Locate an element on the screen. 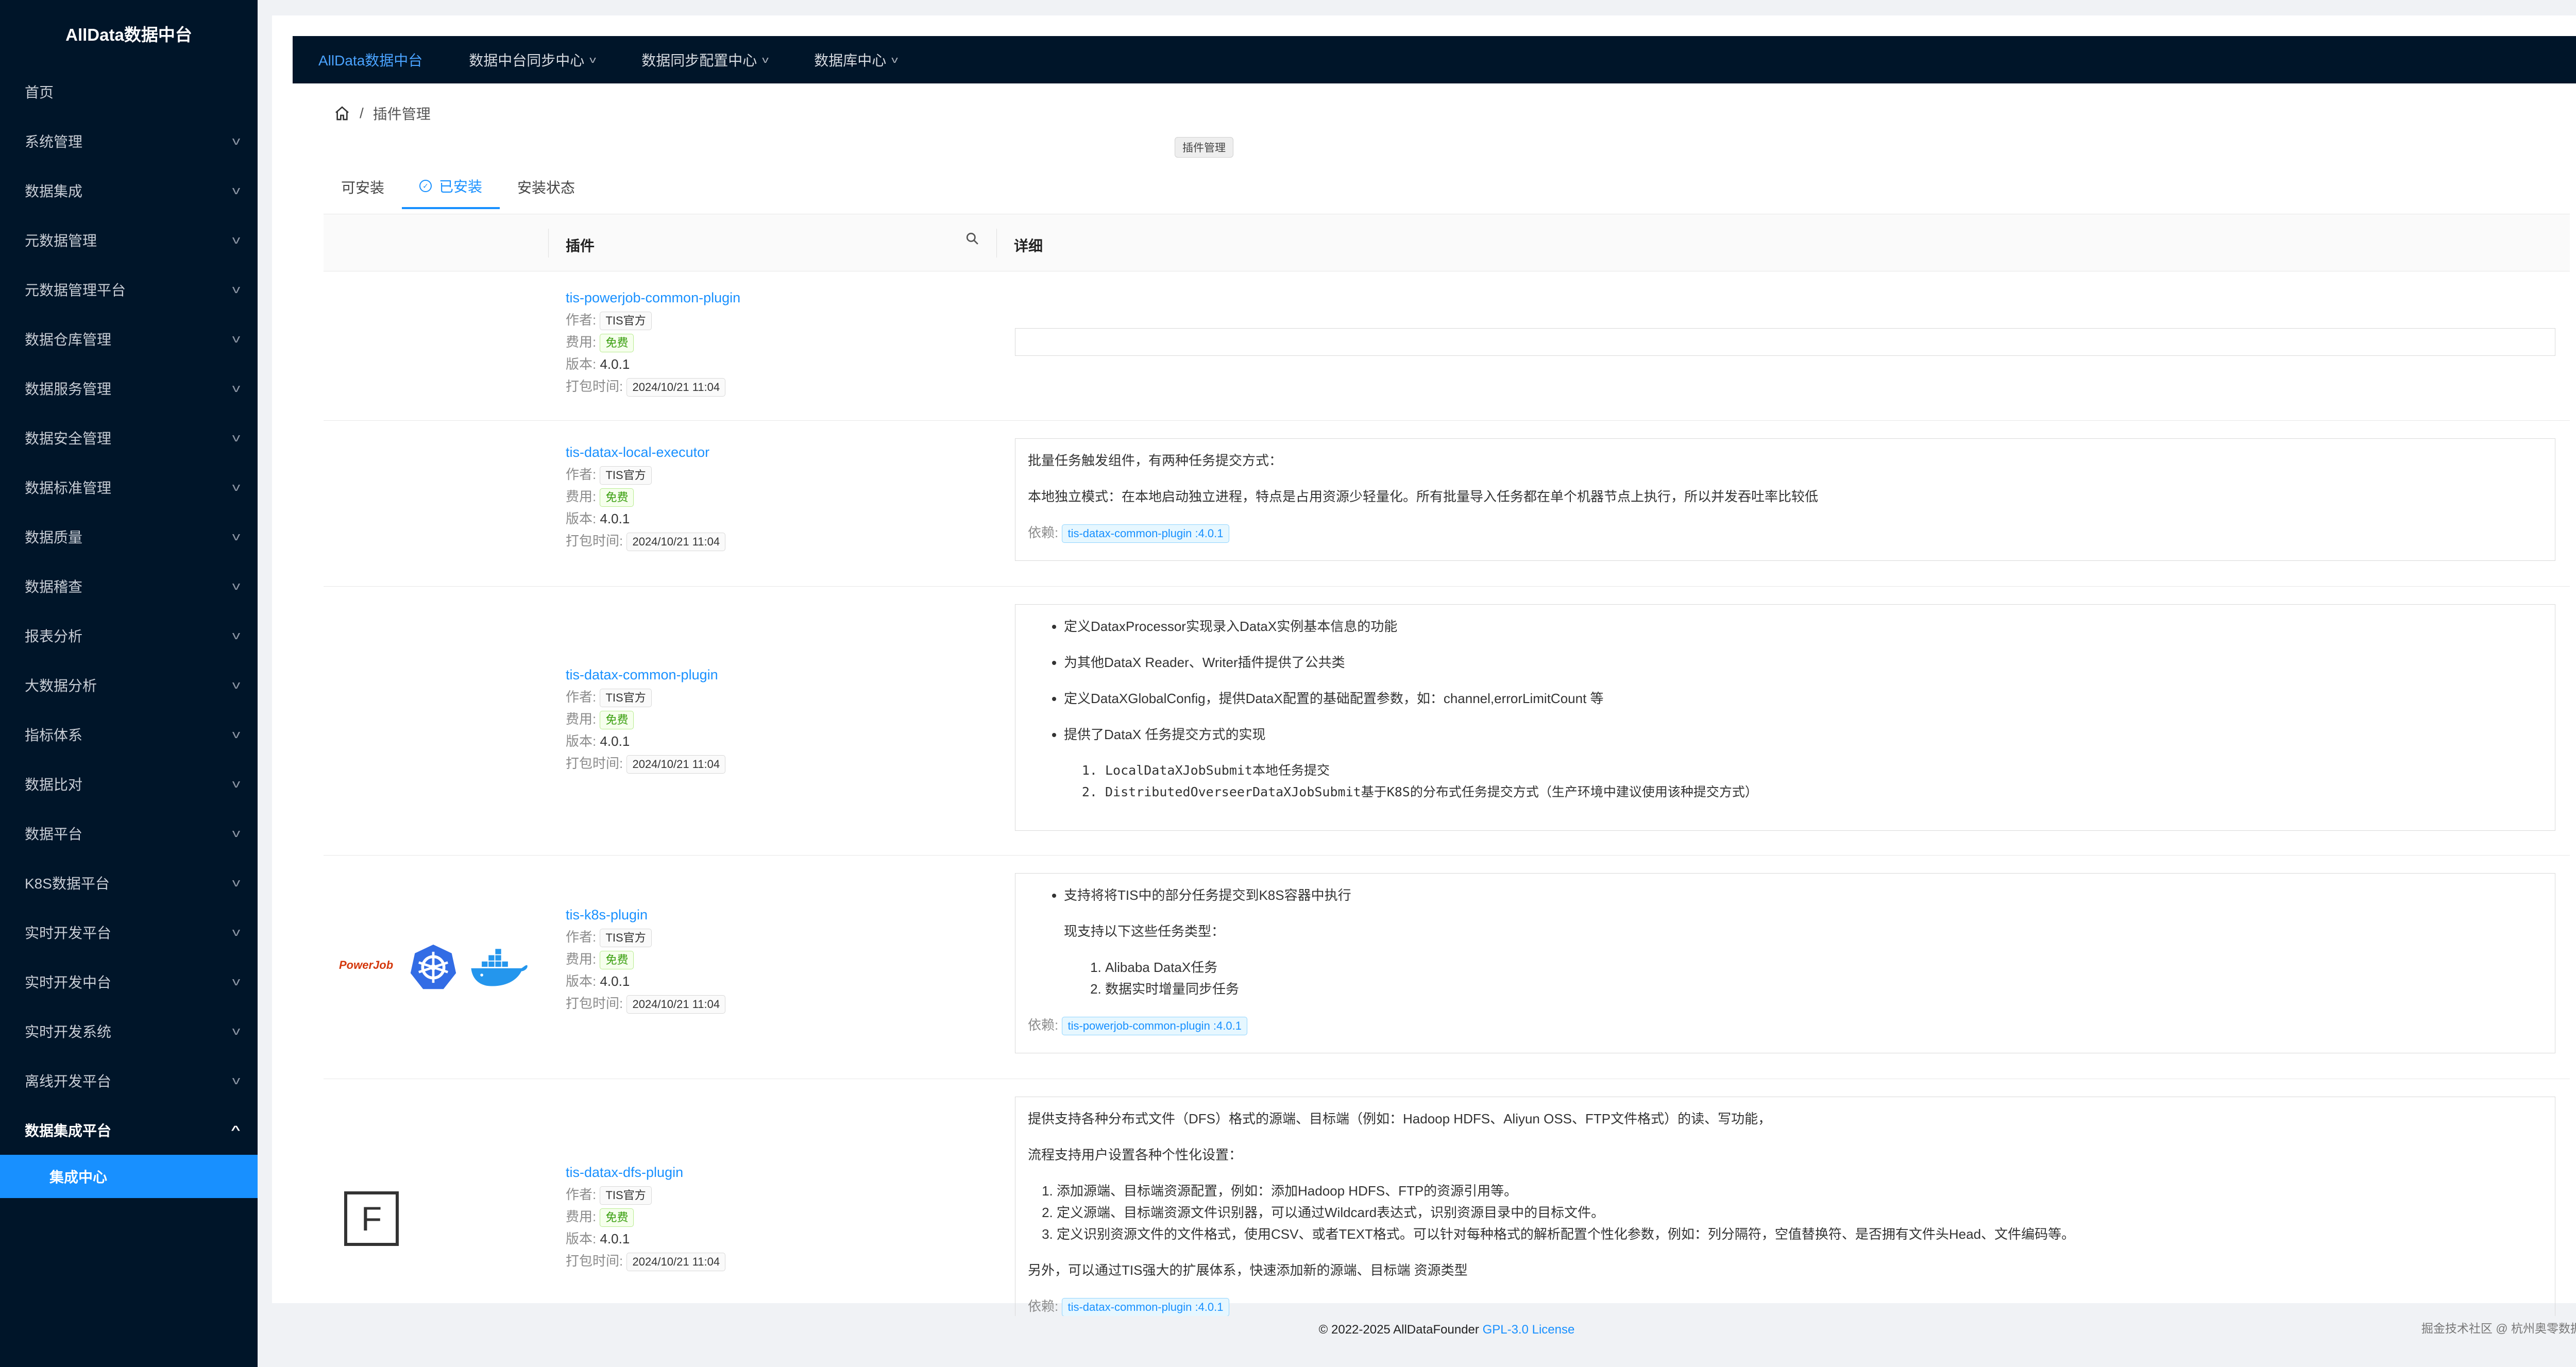 The height and width of the screenshot is (1367, 2576). sidebar-item-label: 报表分析 is located at coordinates (54, 636).